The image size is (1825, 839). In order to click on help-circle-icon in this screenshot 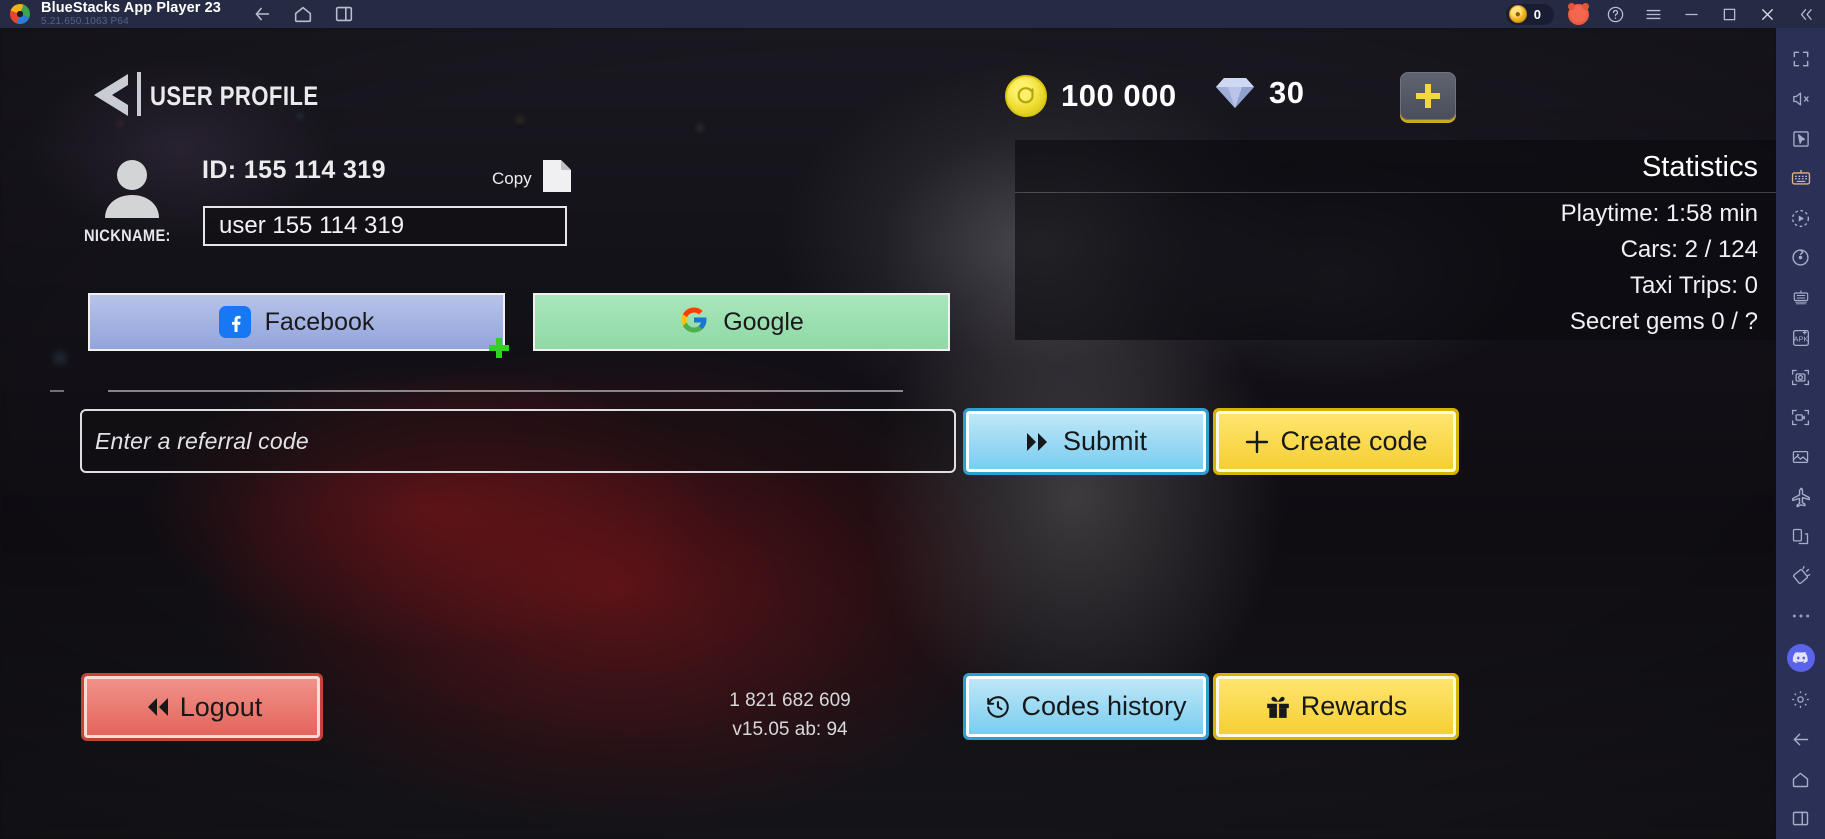, I will do `click(1615, 14)`.